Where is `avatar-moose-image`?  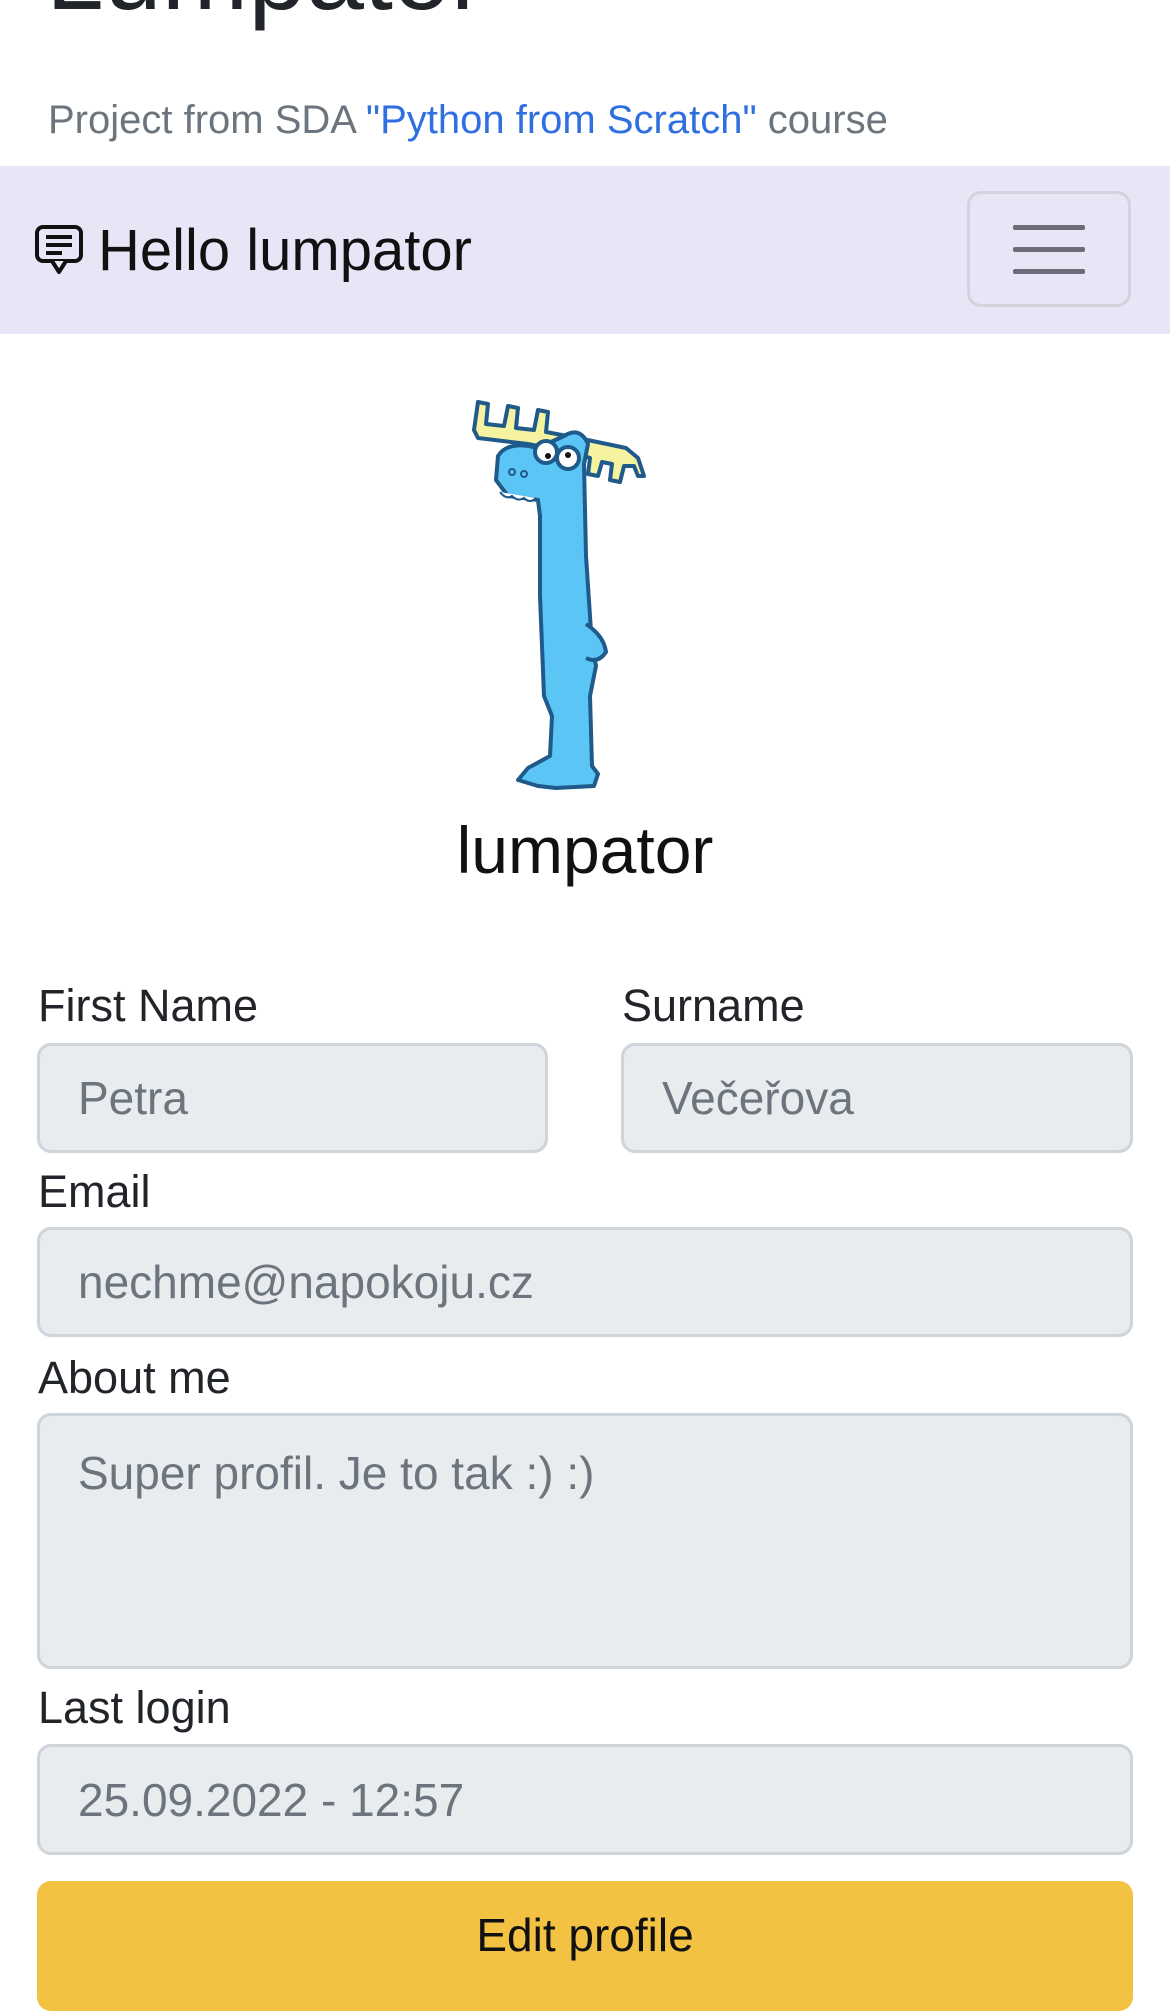 avatar-moose-image is located at coordinates (559, 595).